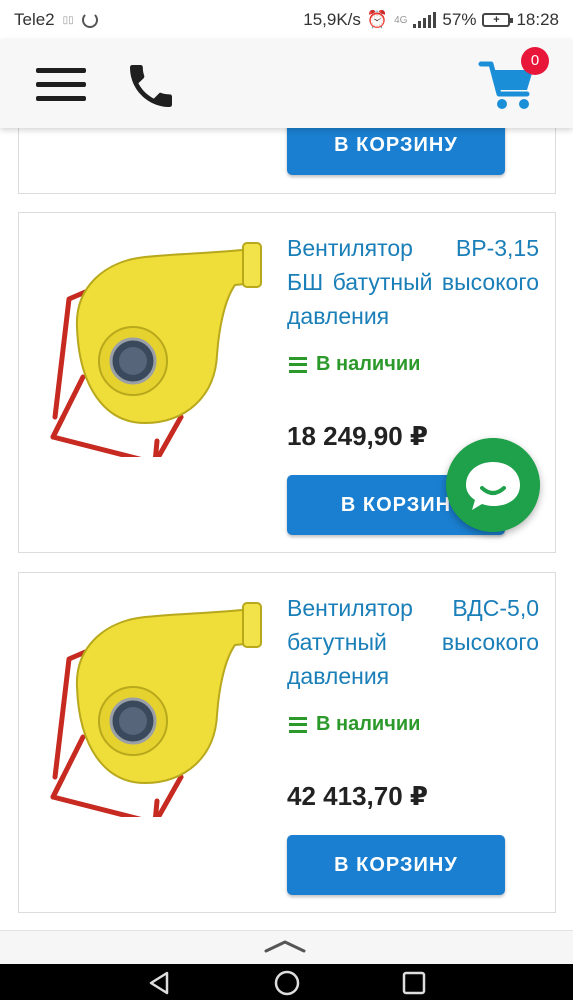 This screenshot has width=573, height=1000. I want to click on network-speed: 15,9K/s, so click(332, 19).